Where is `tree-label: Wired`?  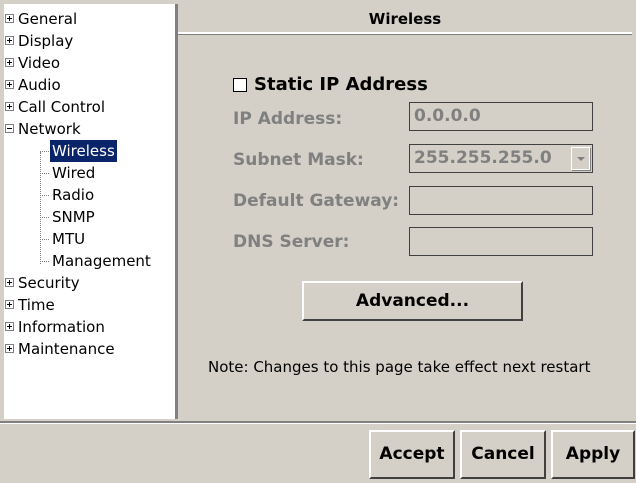
tree-label: Wired is located at coordinates (74, 173).